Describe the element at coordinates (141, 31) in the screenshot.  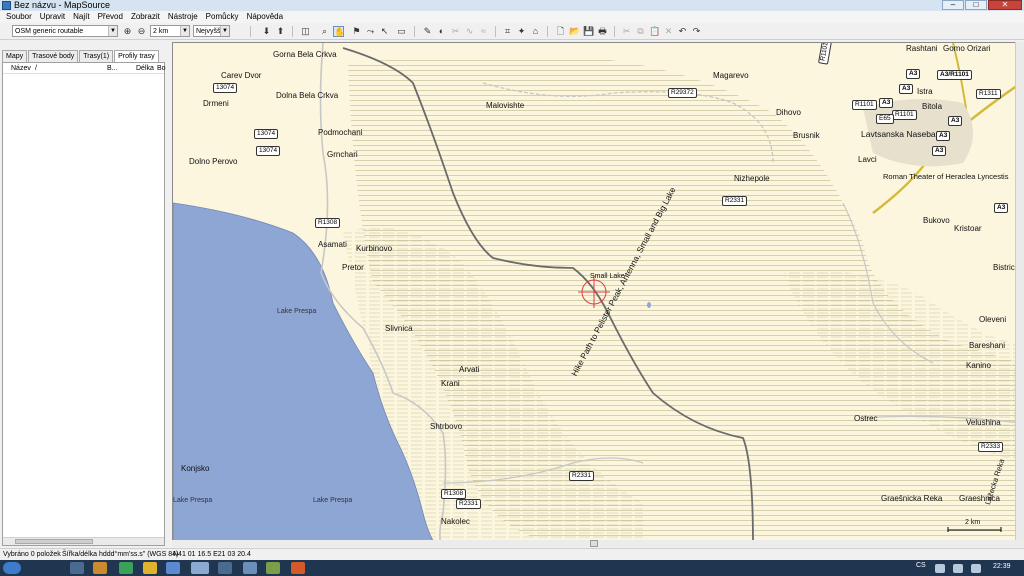
I see `zoom-out-icon: ⊖` at that location.